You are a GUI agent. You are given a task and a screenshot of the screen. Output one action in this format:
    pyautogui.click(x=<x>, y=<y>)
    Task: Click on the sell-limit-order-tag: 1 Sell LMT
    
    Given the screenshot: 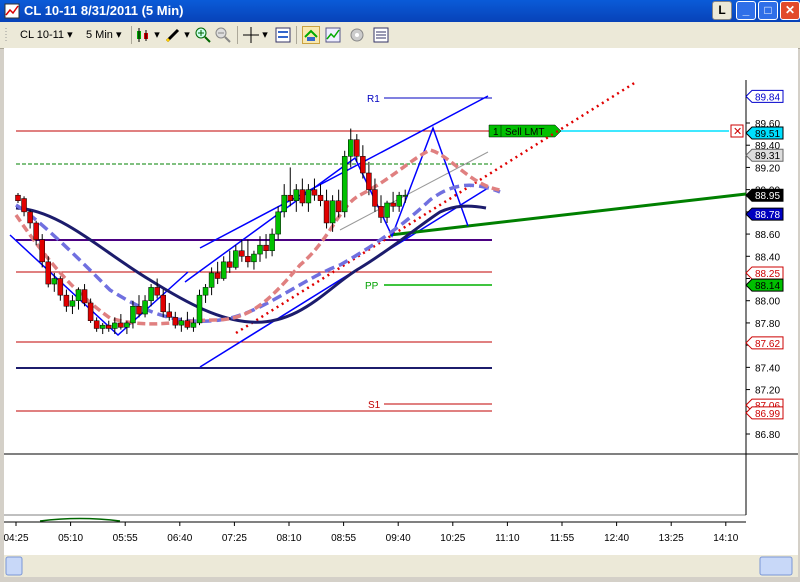 What is the action you would take?
    pyautogui.click(x=525, y=131)
    